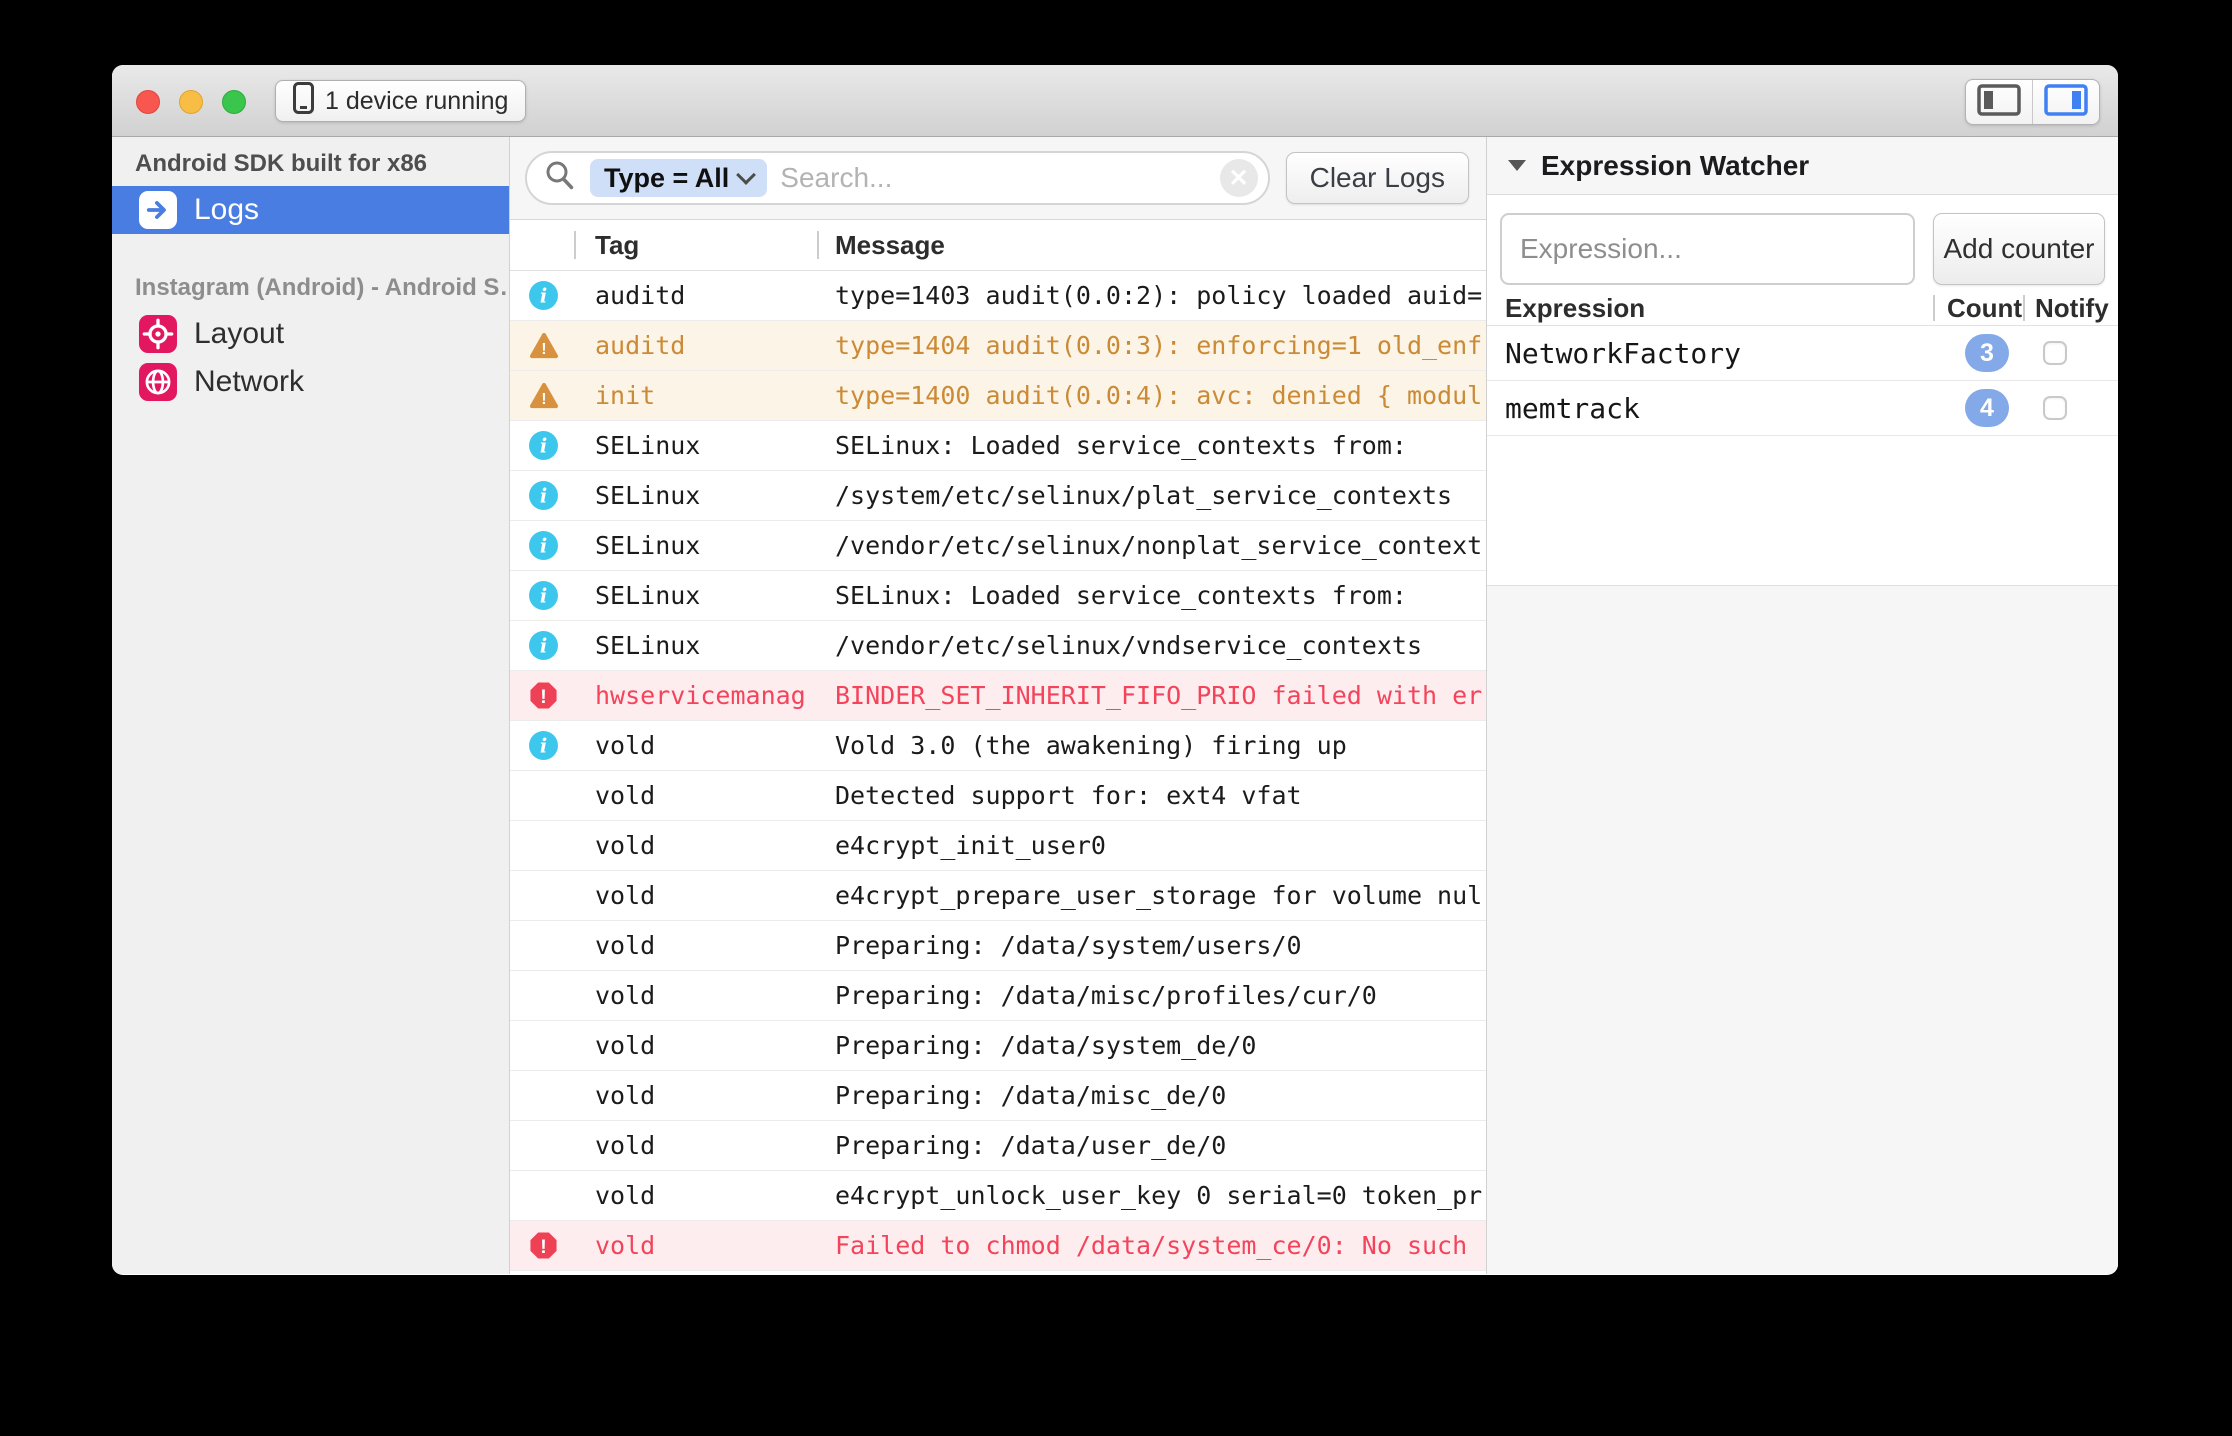  What do you see at coordinates (1031, 1145) in the screenshot?
I see `log-message: Preparing: /data/user_de/0` at bounding box center [1031, 1145].